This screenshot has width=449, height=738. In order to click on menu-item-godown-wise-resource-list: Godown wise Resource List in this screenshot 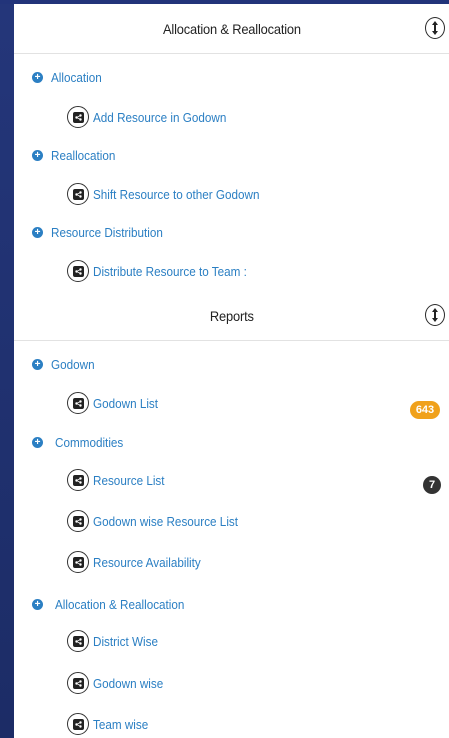, I will do `click(160, 521)`.